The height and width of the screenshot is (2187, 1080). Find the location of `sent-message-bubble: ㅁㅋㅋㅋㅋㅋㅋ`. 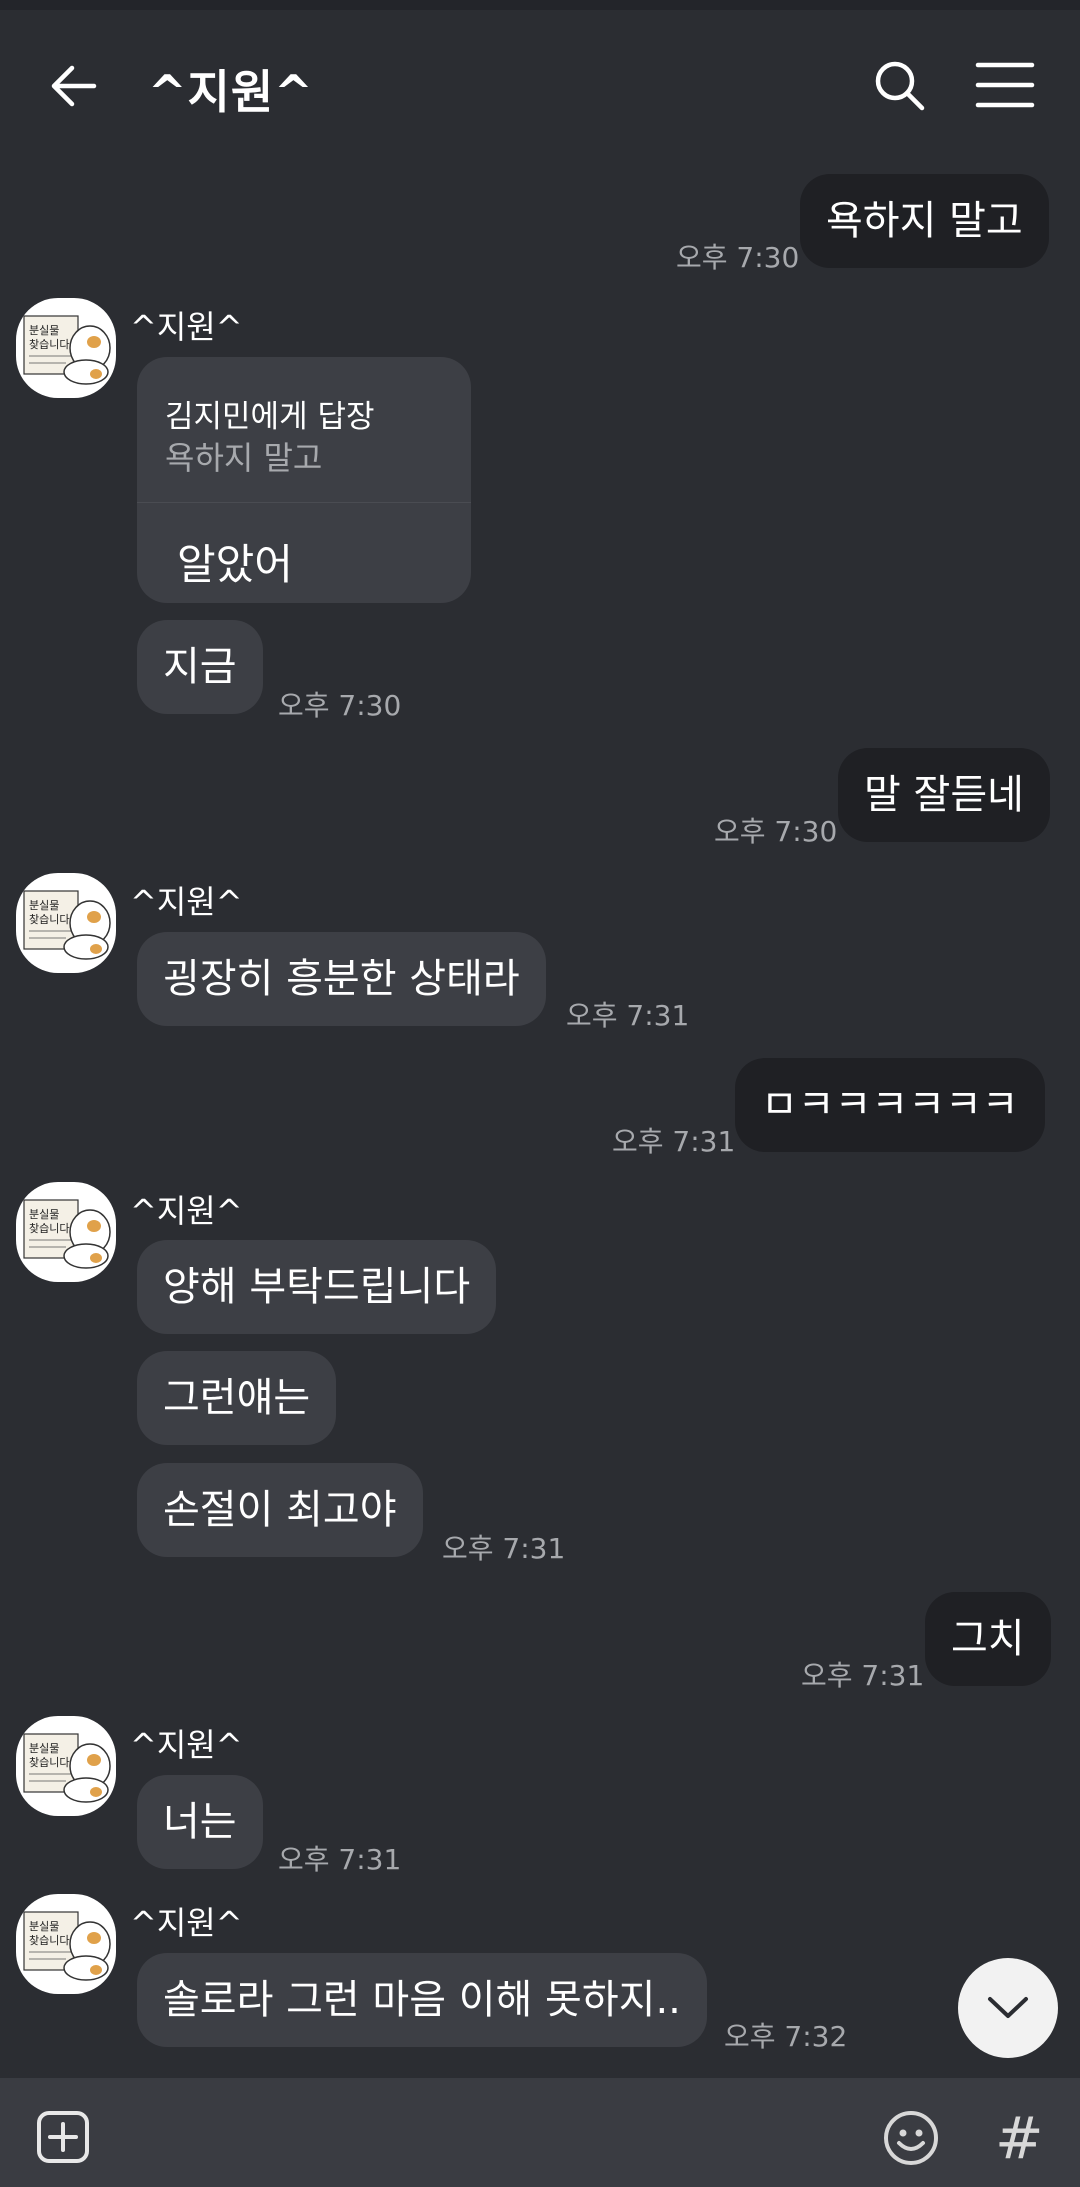

sent-message-bubble: ㅁㅋㅋㅋㅋㅋㅋ is located at coordinates (890, 1105).